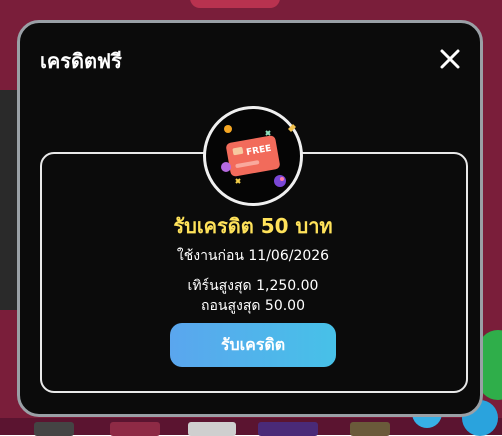 This screenshot has width=502, height=436. I want to click on close-button, so click(450, 59).